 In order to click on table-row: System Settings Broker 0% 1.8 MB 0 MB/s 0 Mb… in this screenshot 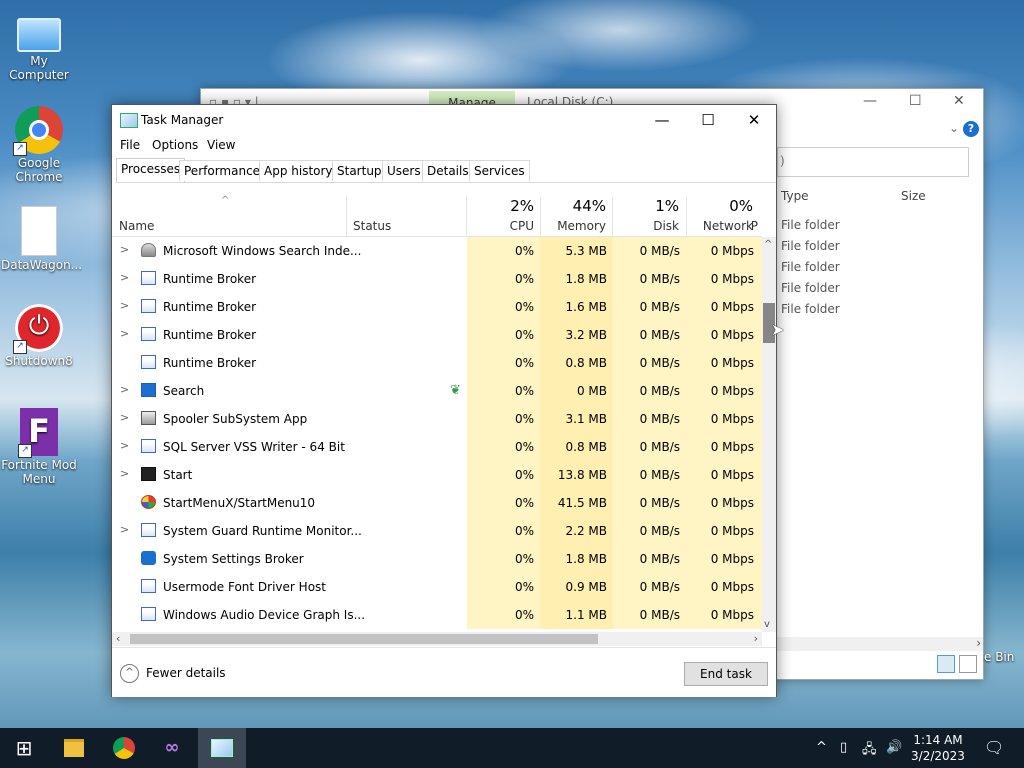, I will do `click(437, 559)`.